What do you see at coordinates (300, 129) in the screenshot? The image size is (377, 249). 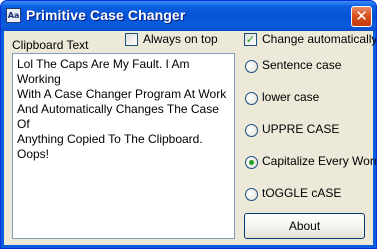 I see `radio-upper-case-label: UPPRE CASE` at bounding box center [300, 129].